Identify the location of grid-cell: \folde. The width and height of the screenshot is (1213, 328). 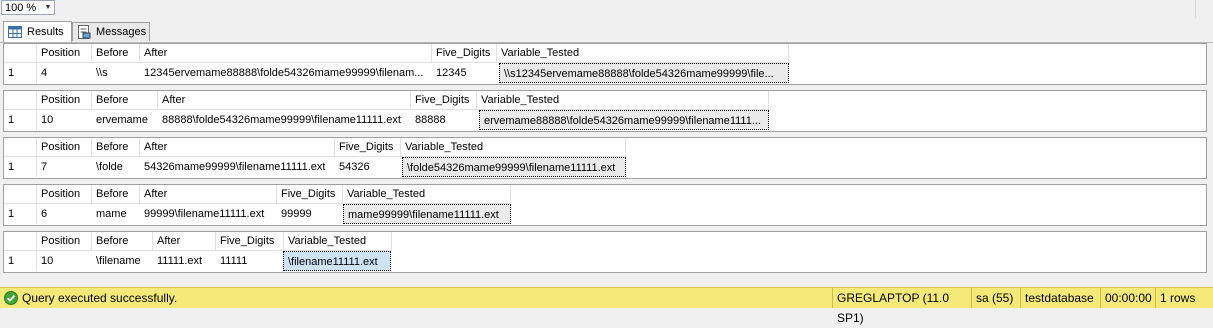
(116, 167).